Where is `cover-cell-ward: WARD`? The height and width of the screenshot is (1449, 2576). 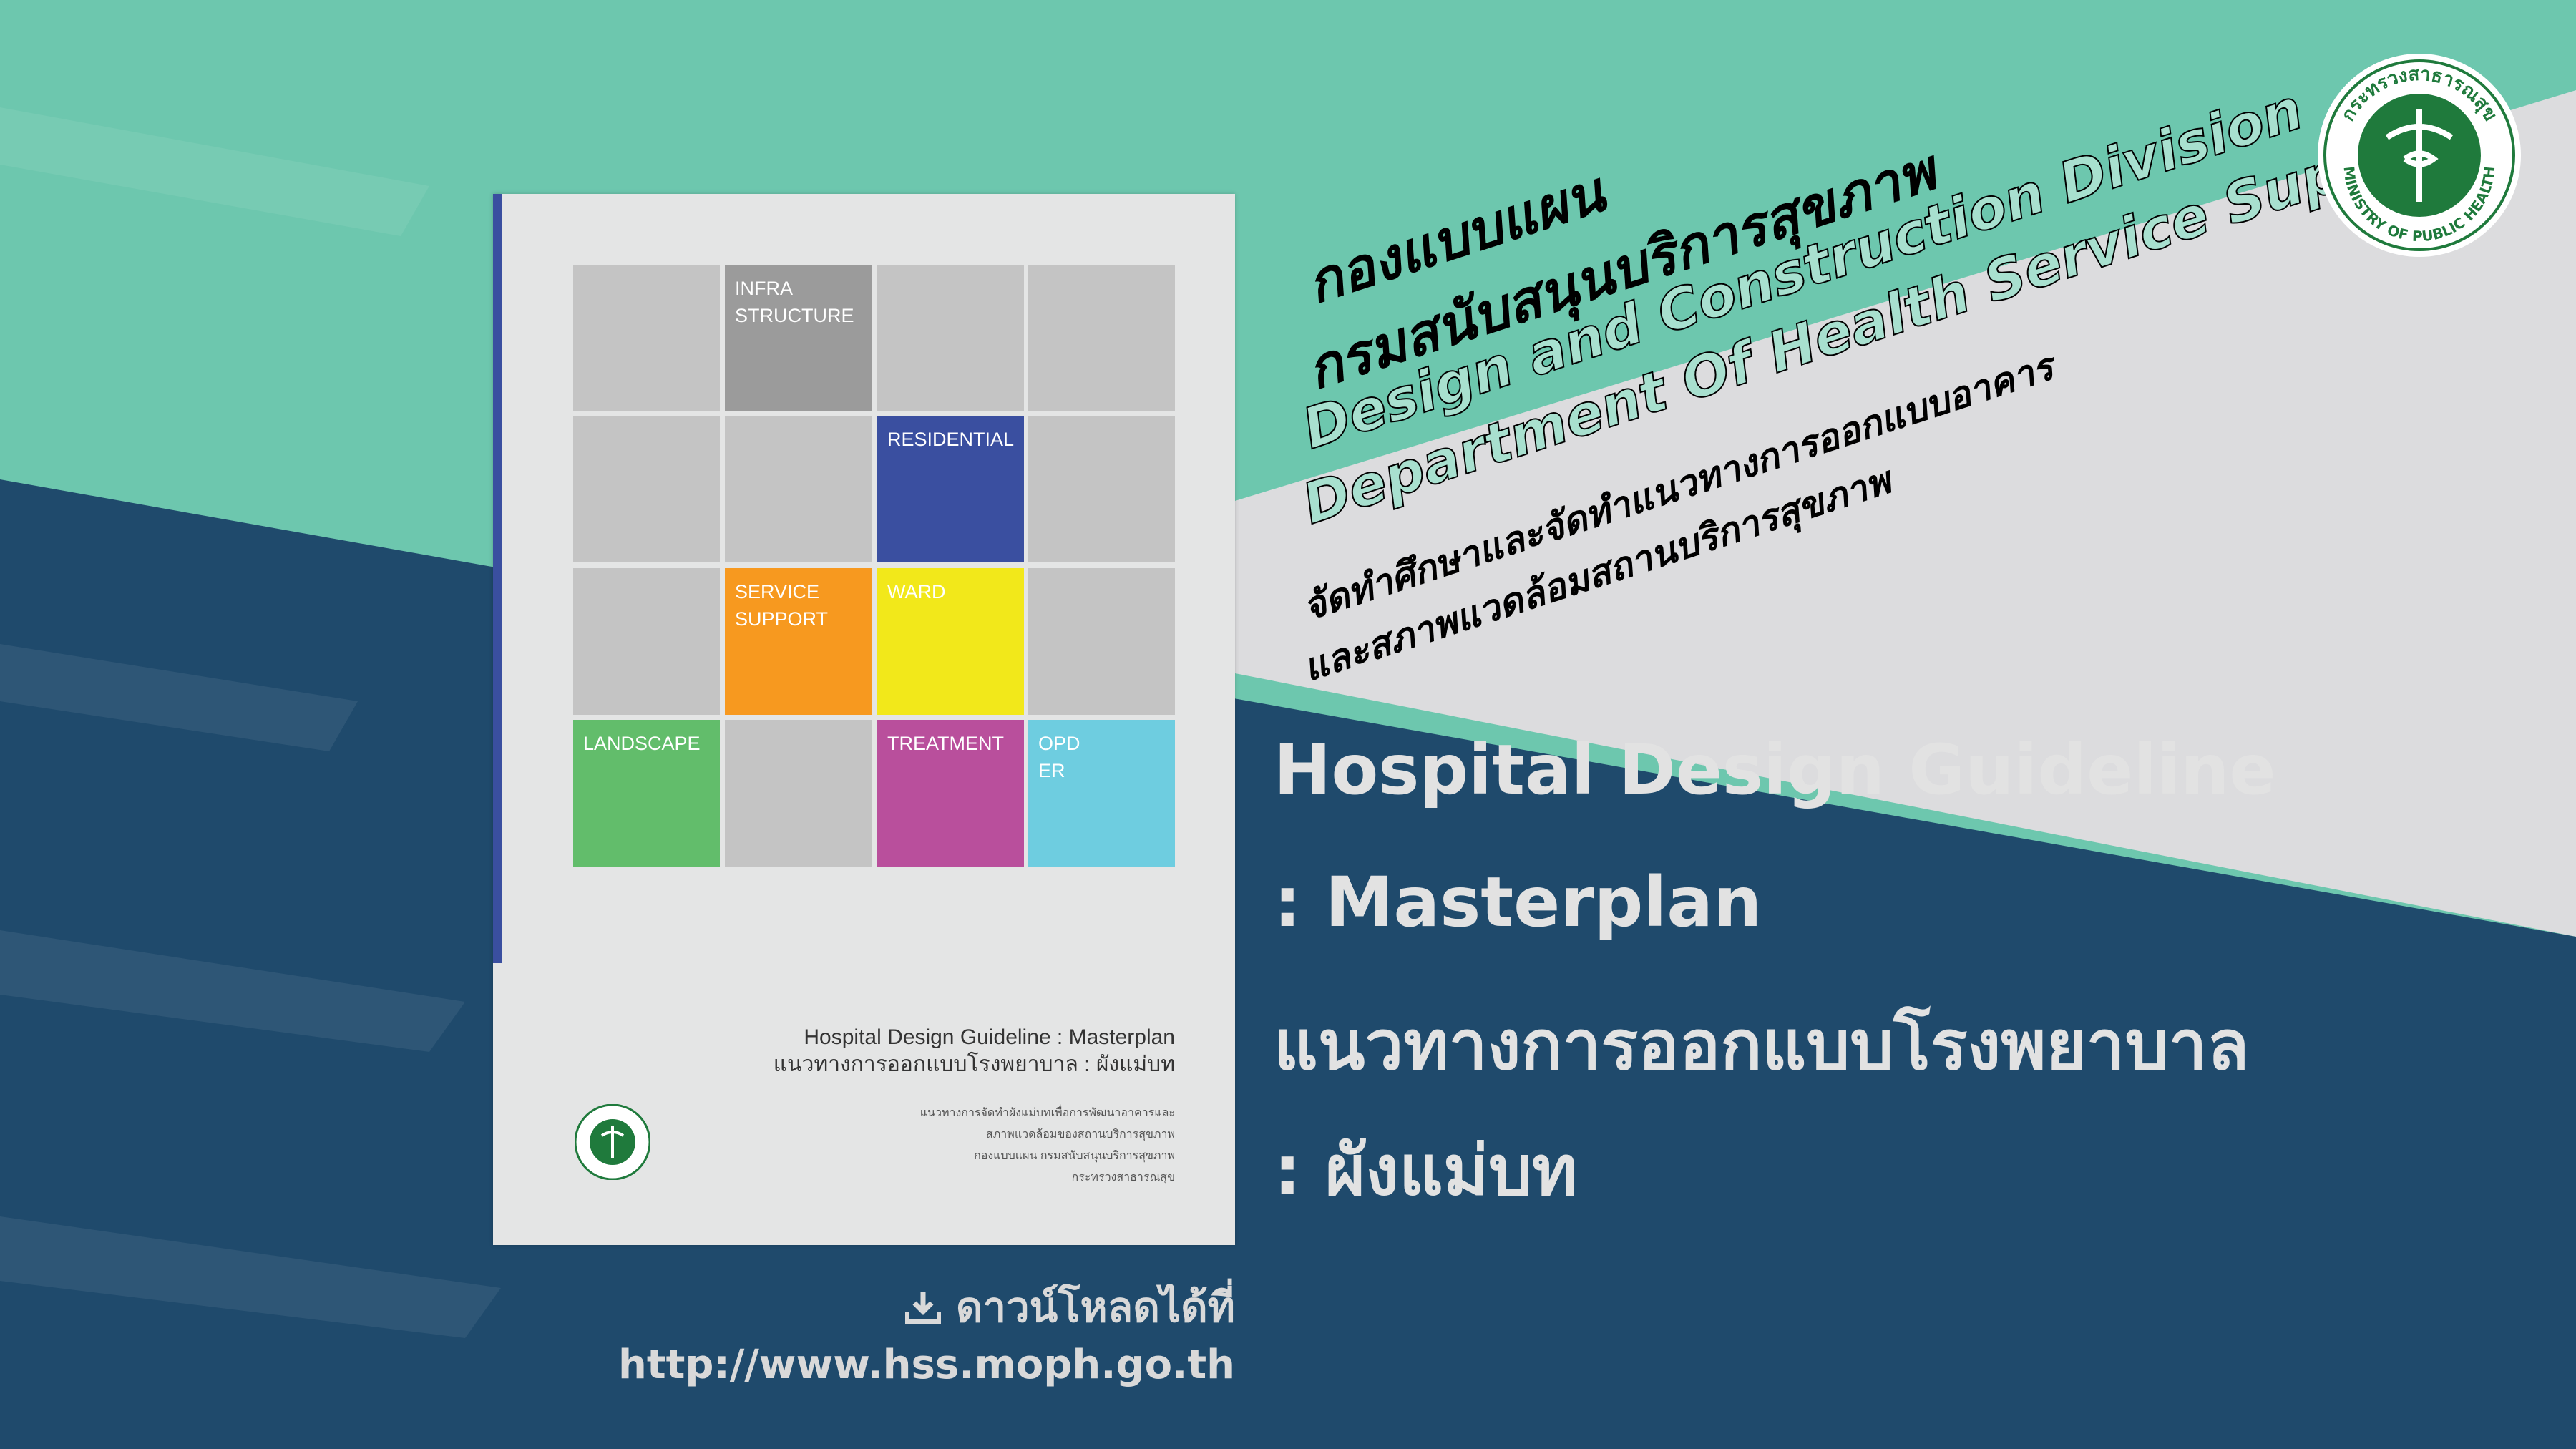 cover-cell-ward: WARD is located at coordinates (950, 641).